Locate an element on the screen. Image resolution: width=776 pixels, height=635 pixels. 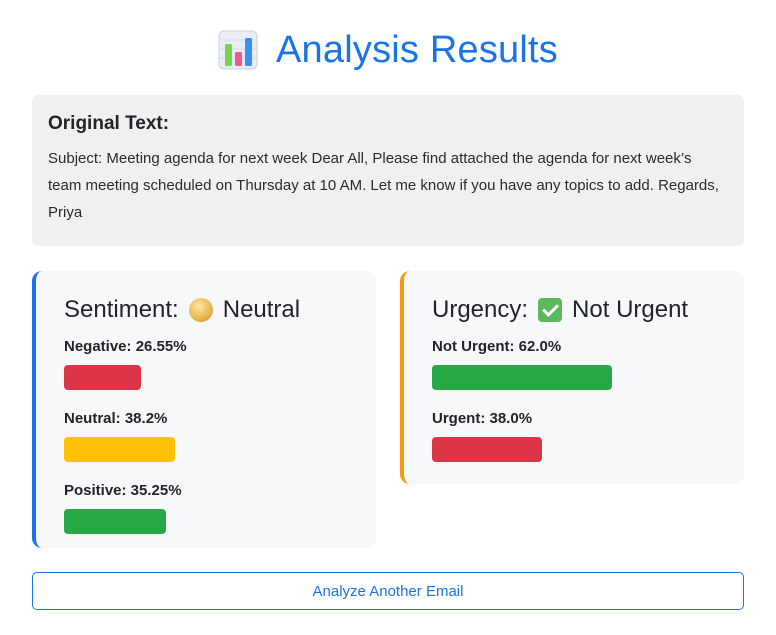
positive-bar is located at coordinates (115, 521).